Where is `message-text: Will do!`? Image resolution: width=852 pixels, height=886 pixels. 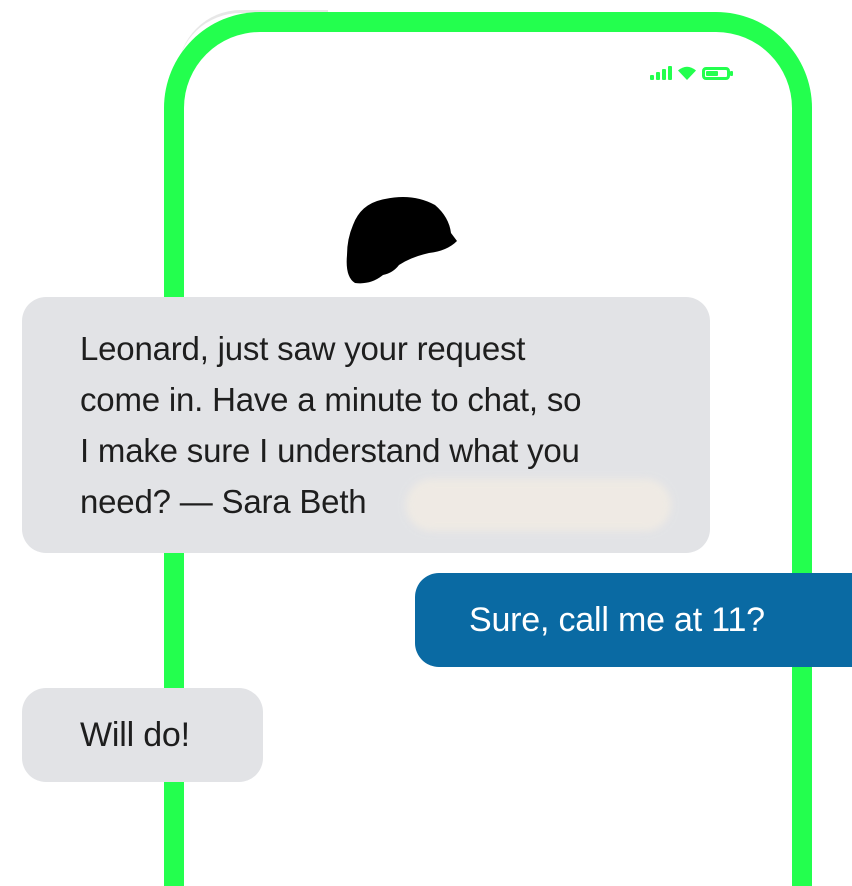
message-text: Will do! is located at coordinates (135, 734).